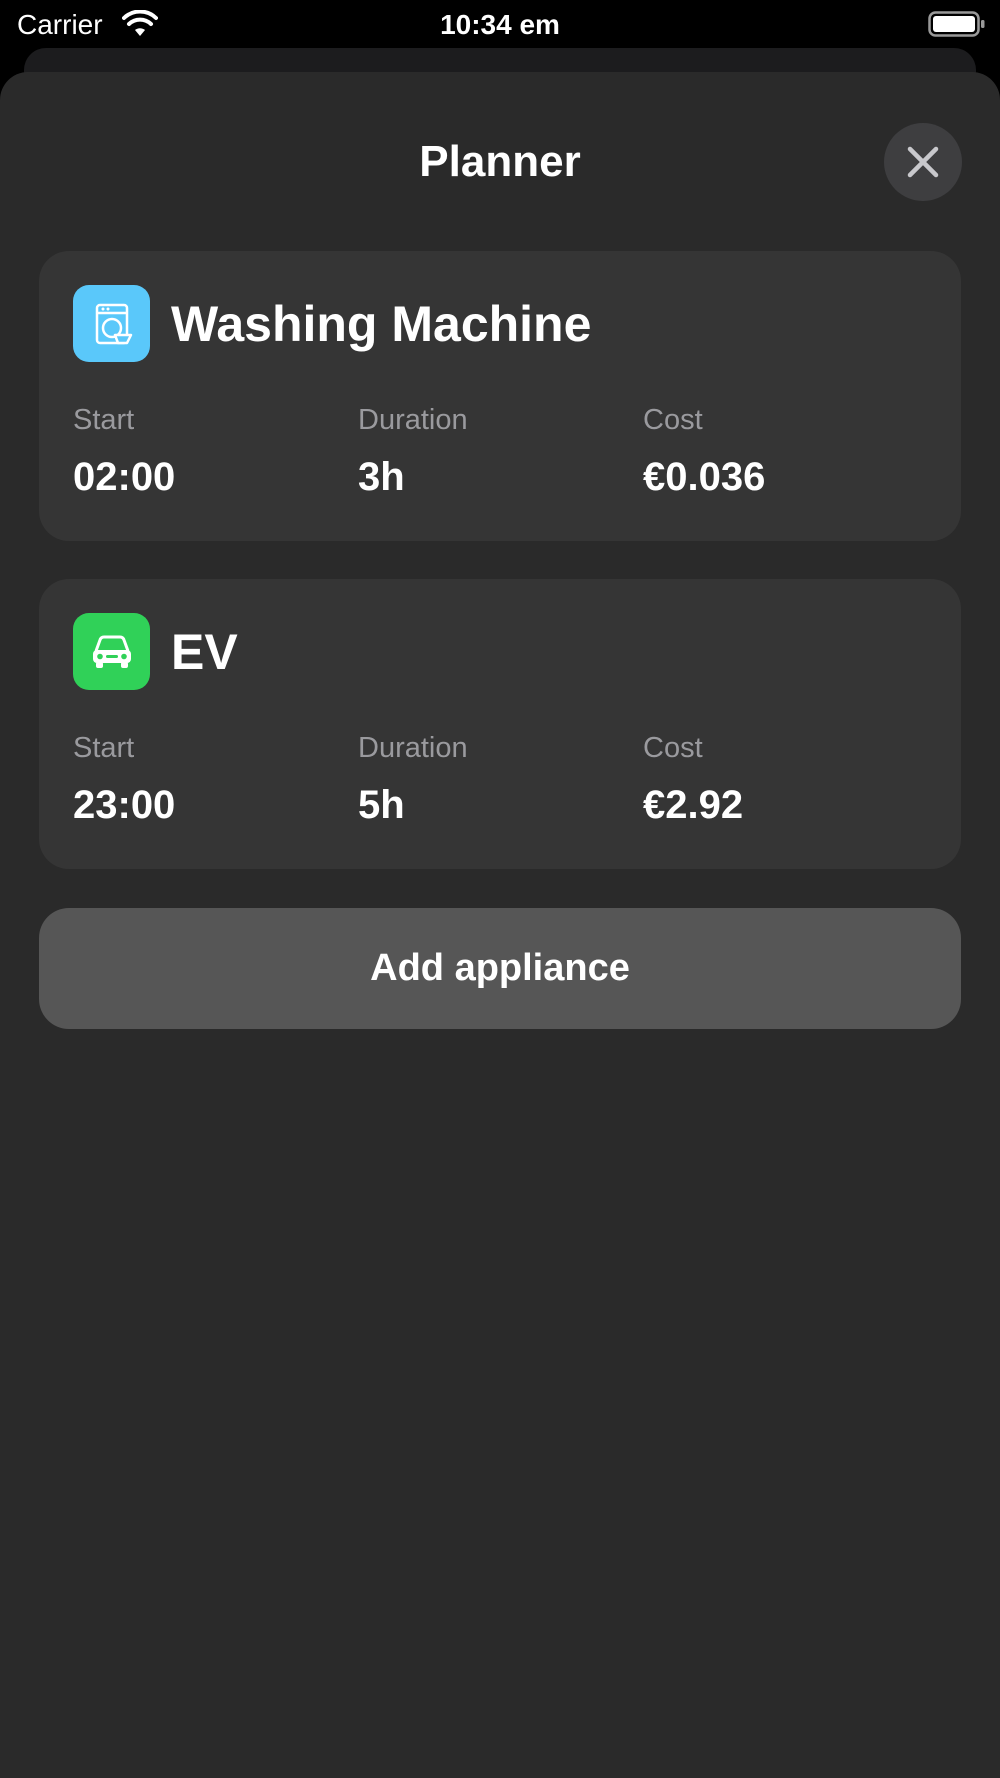 The image size is (1000, 1778). I want to click on close-icon, so click(923, 162).